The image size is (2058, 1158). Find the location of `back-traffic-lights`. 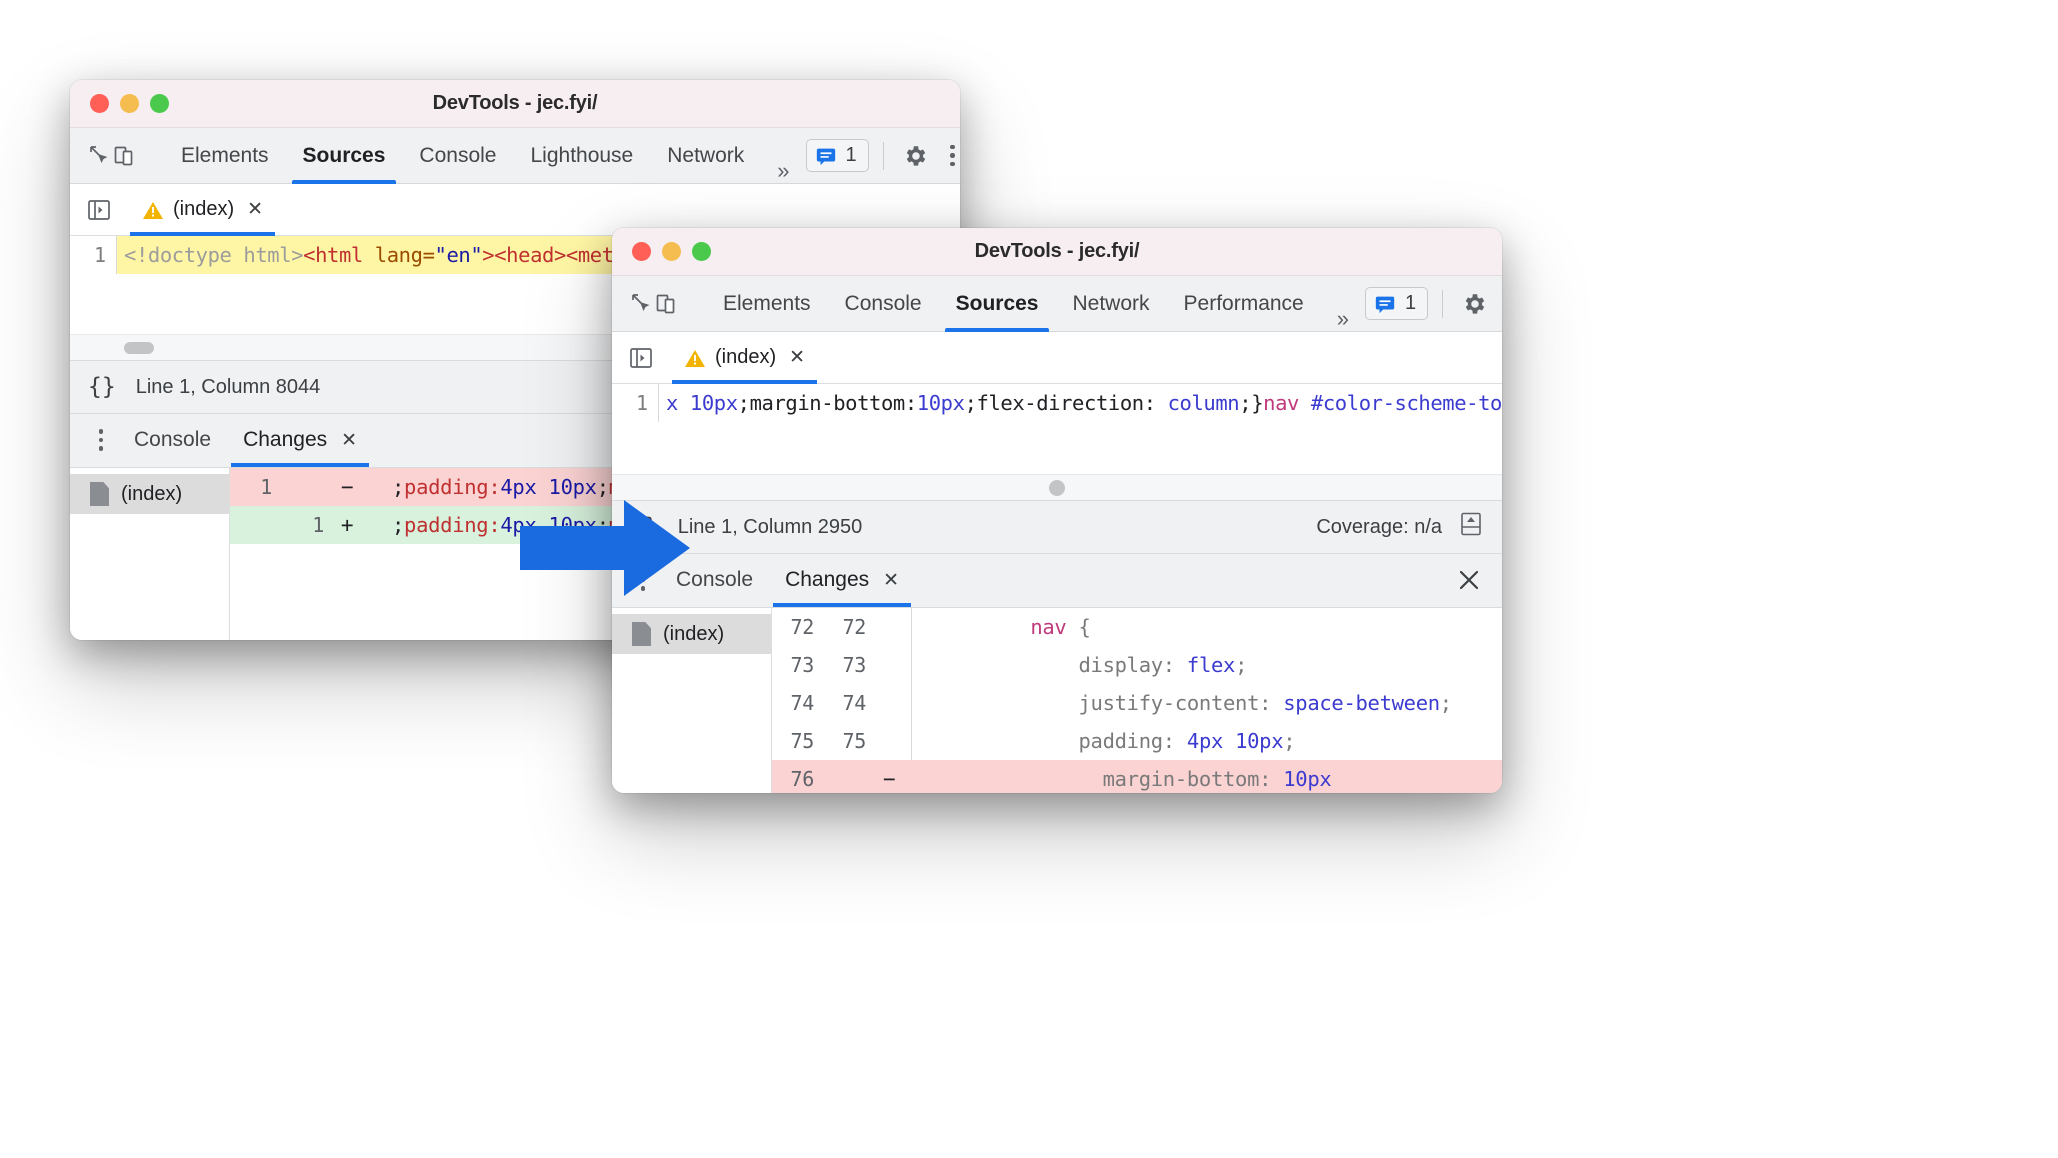

back-traffic-lights is located at coordinates (119, 103).